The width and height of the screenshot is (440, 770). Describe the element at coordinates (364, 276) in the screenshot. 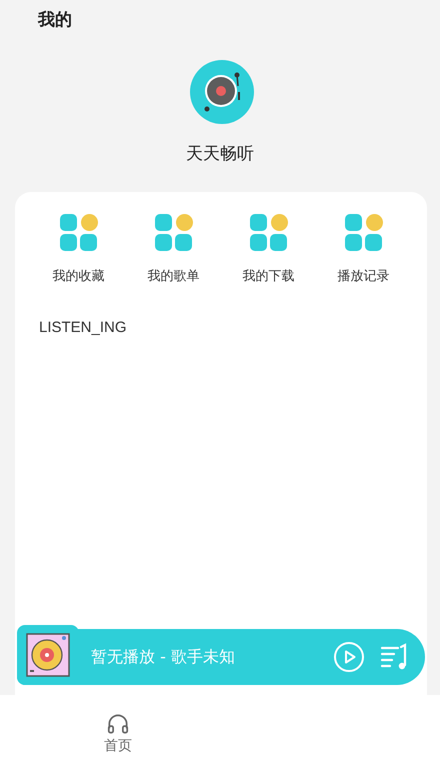

I see `shortcut-label: 播放记录` at that location.